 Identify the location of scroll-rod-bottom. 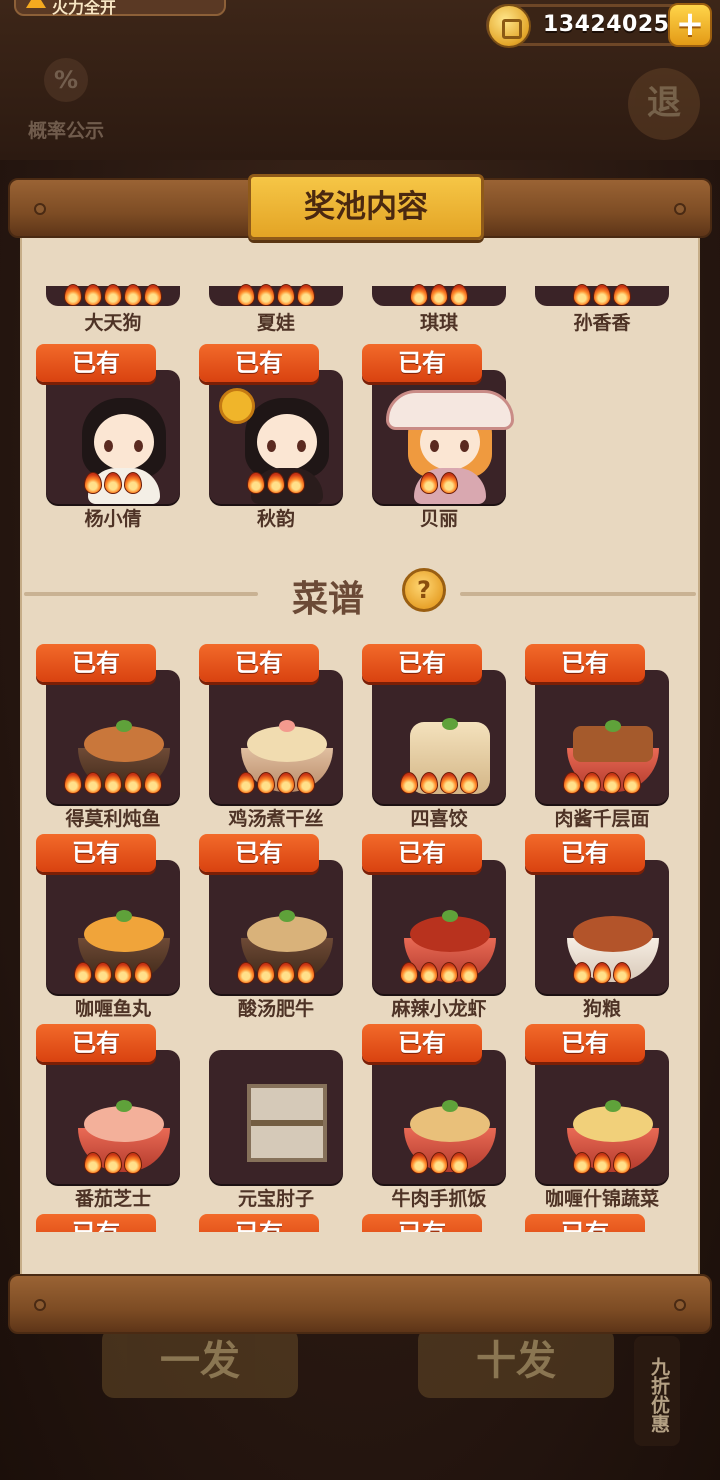
(360, 1304).